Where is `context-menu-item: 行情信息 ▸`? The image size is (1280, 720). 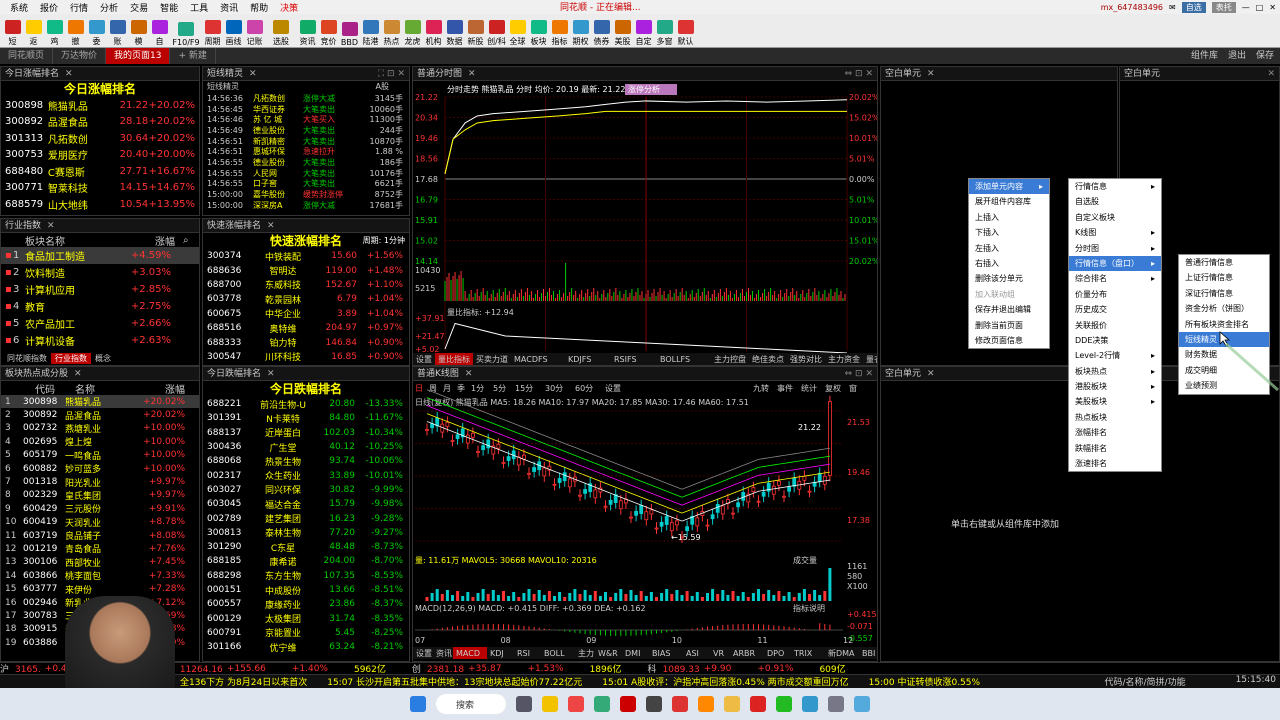
context-menu-item: 行情信息 ▸ is located at coordinates (1115, 186).